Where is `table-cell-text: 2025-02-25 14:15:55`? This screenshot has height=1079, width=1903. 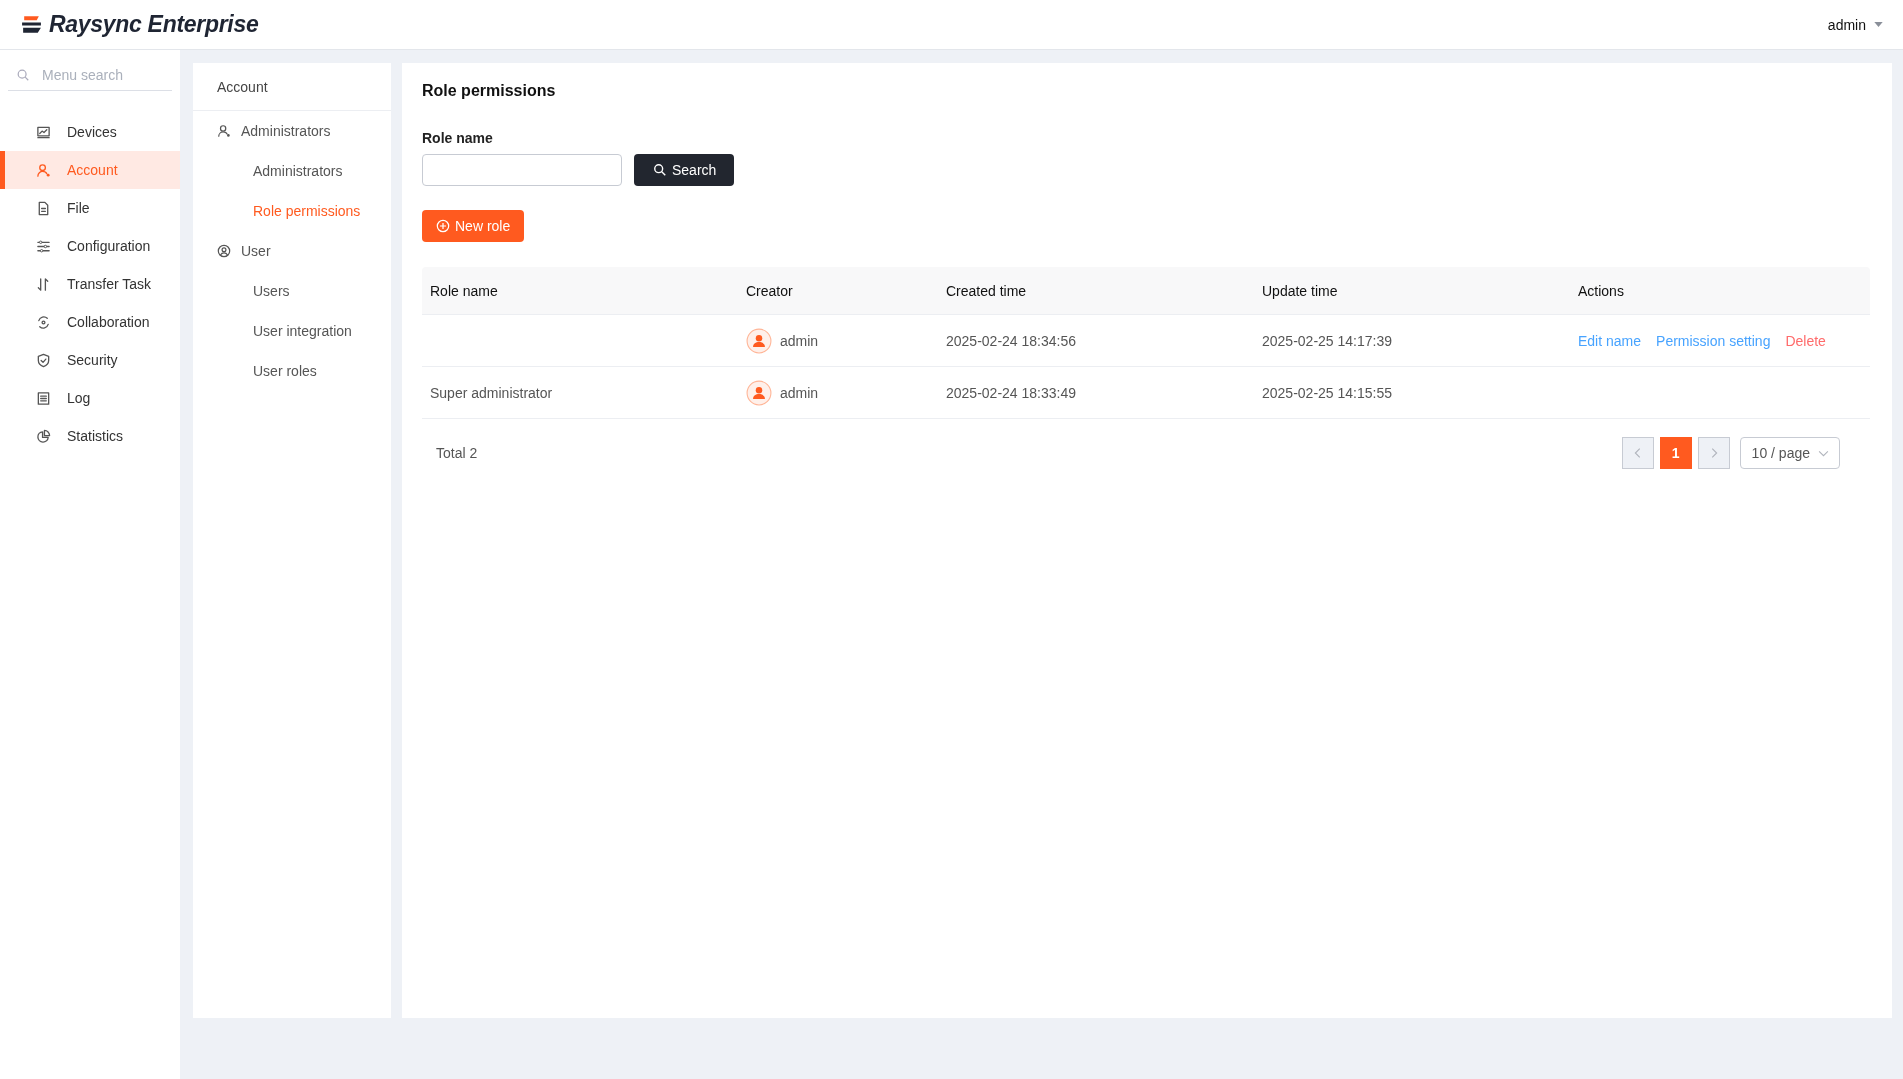
table-cell-text: 2025-02-25 14:15:55 is located at coordinates (1327, 392).